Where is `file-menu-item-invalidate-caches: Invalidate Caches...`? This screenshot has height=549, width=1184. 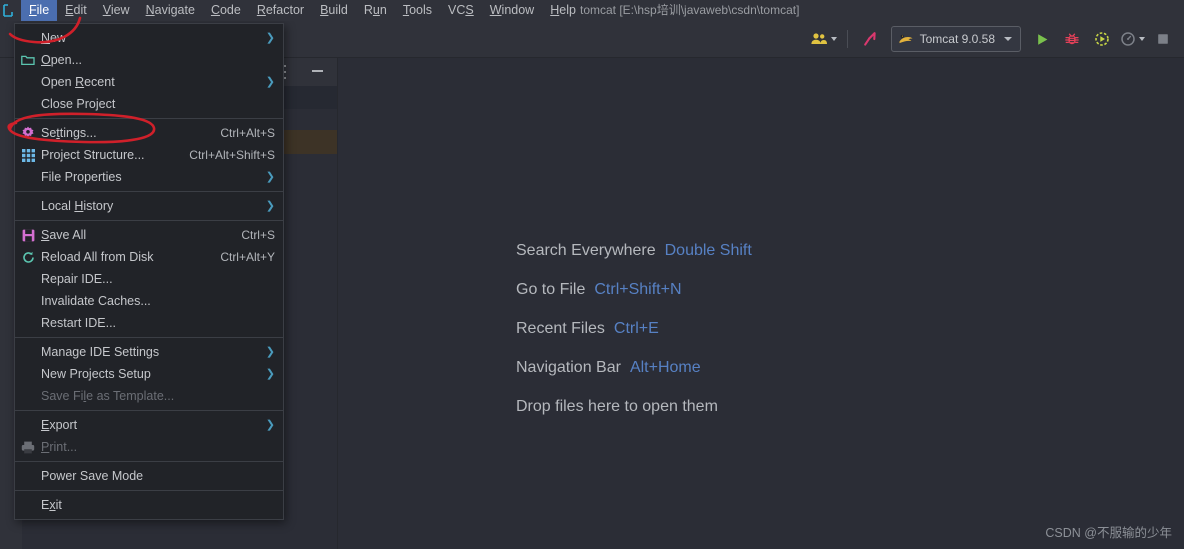 file-menu-item-invalidate-caches: Invalidate Caches... is located at coordinates (149, 301).